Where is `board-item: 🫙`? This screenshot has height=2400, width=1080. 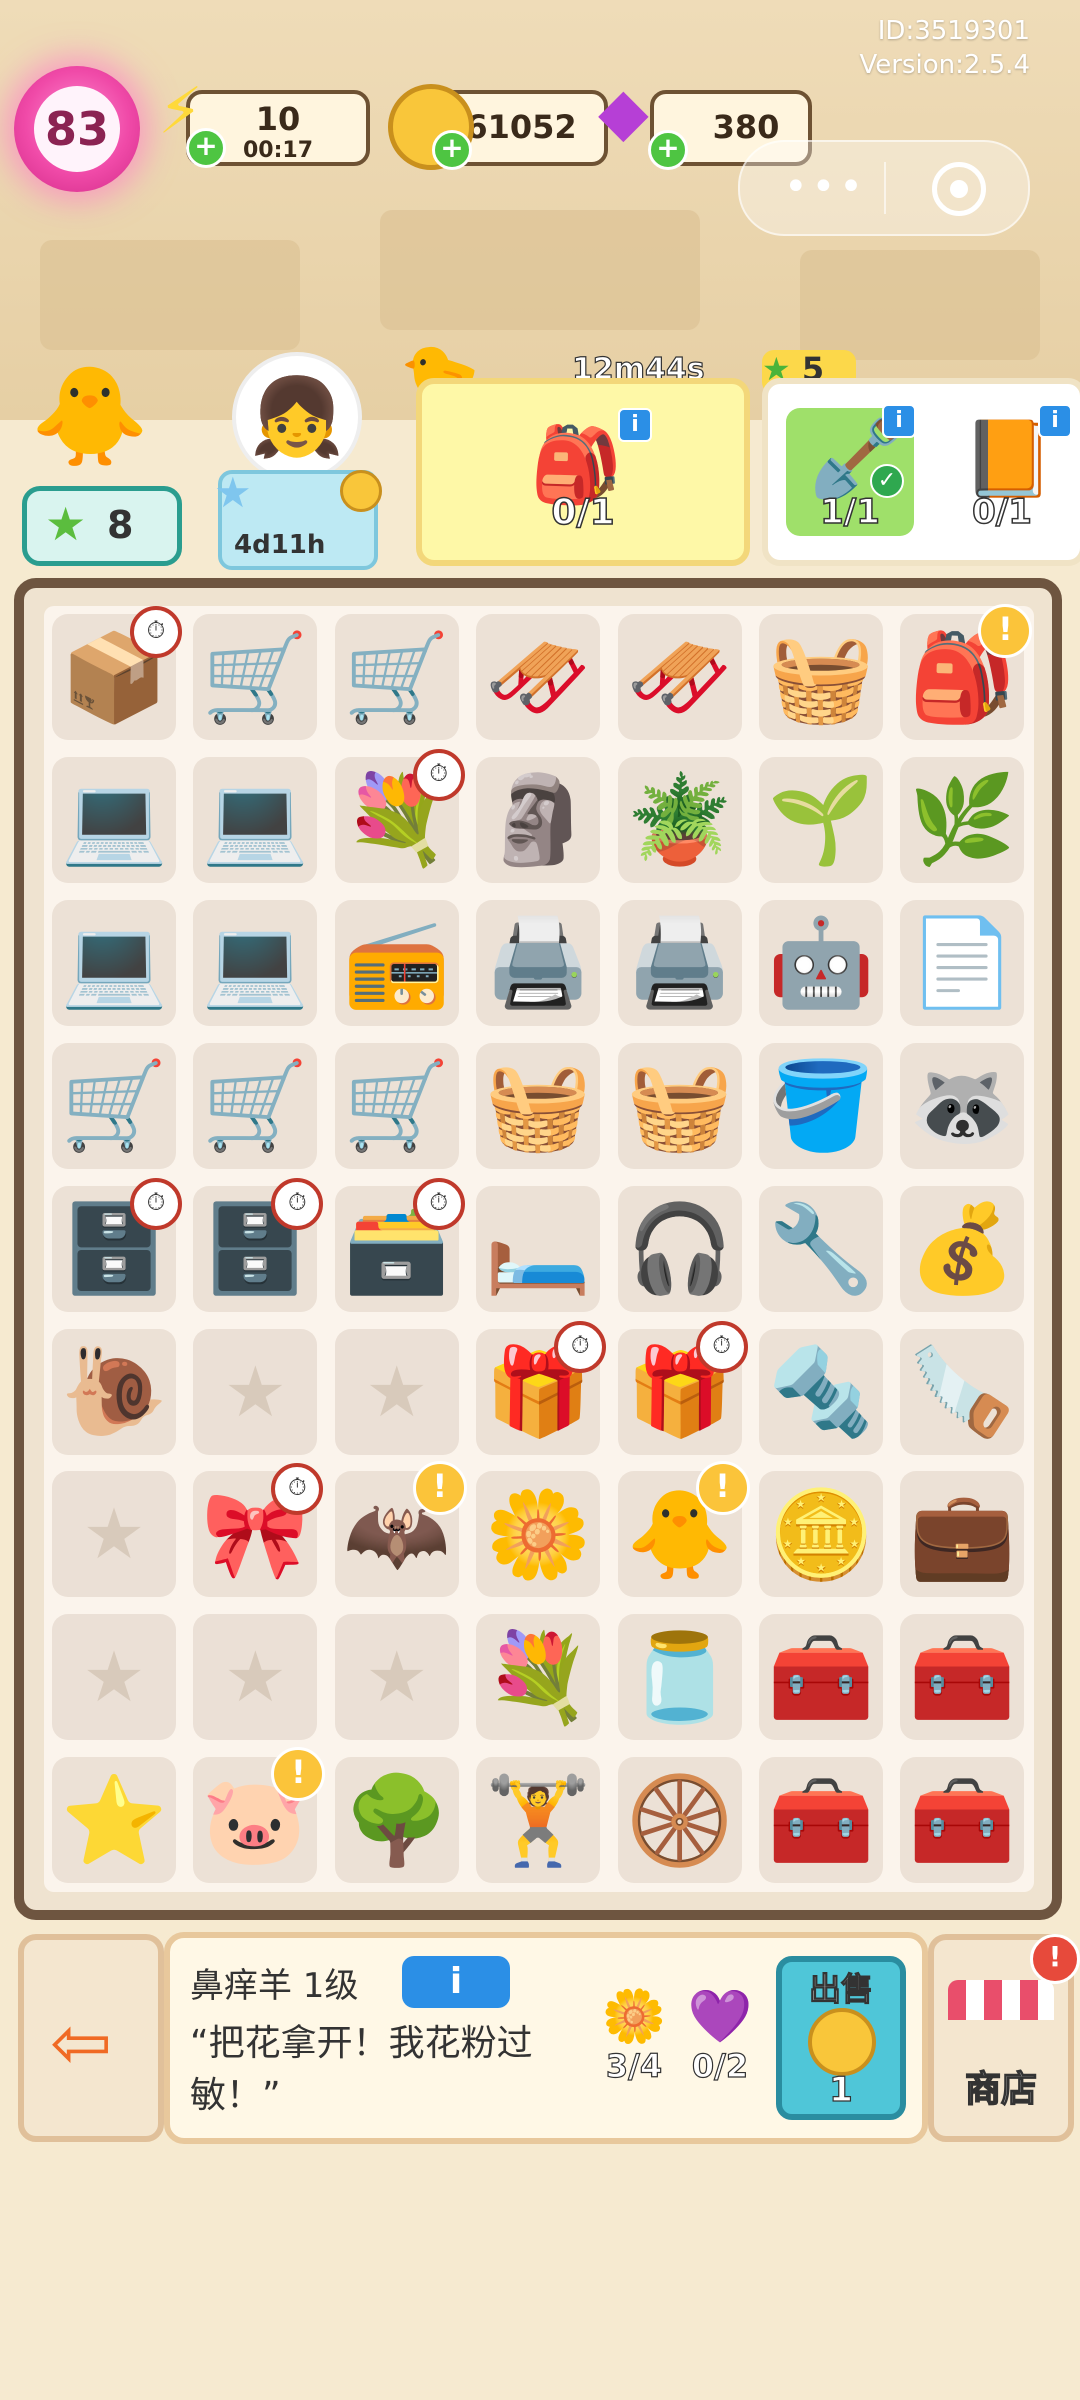
board-item: 🫙 is located at coordinates (679, 1677).